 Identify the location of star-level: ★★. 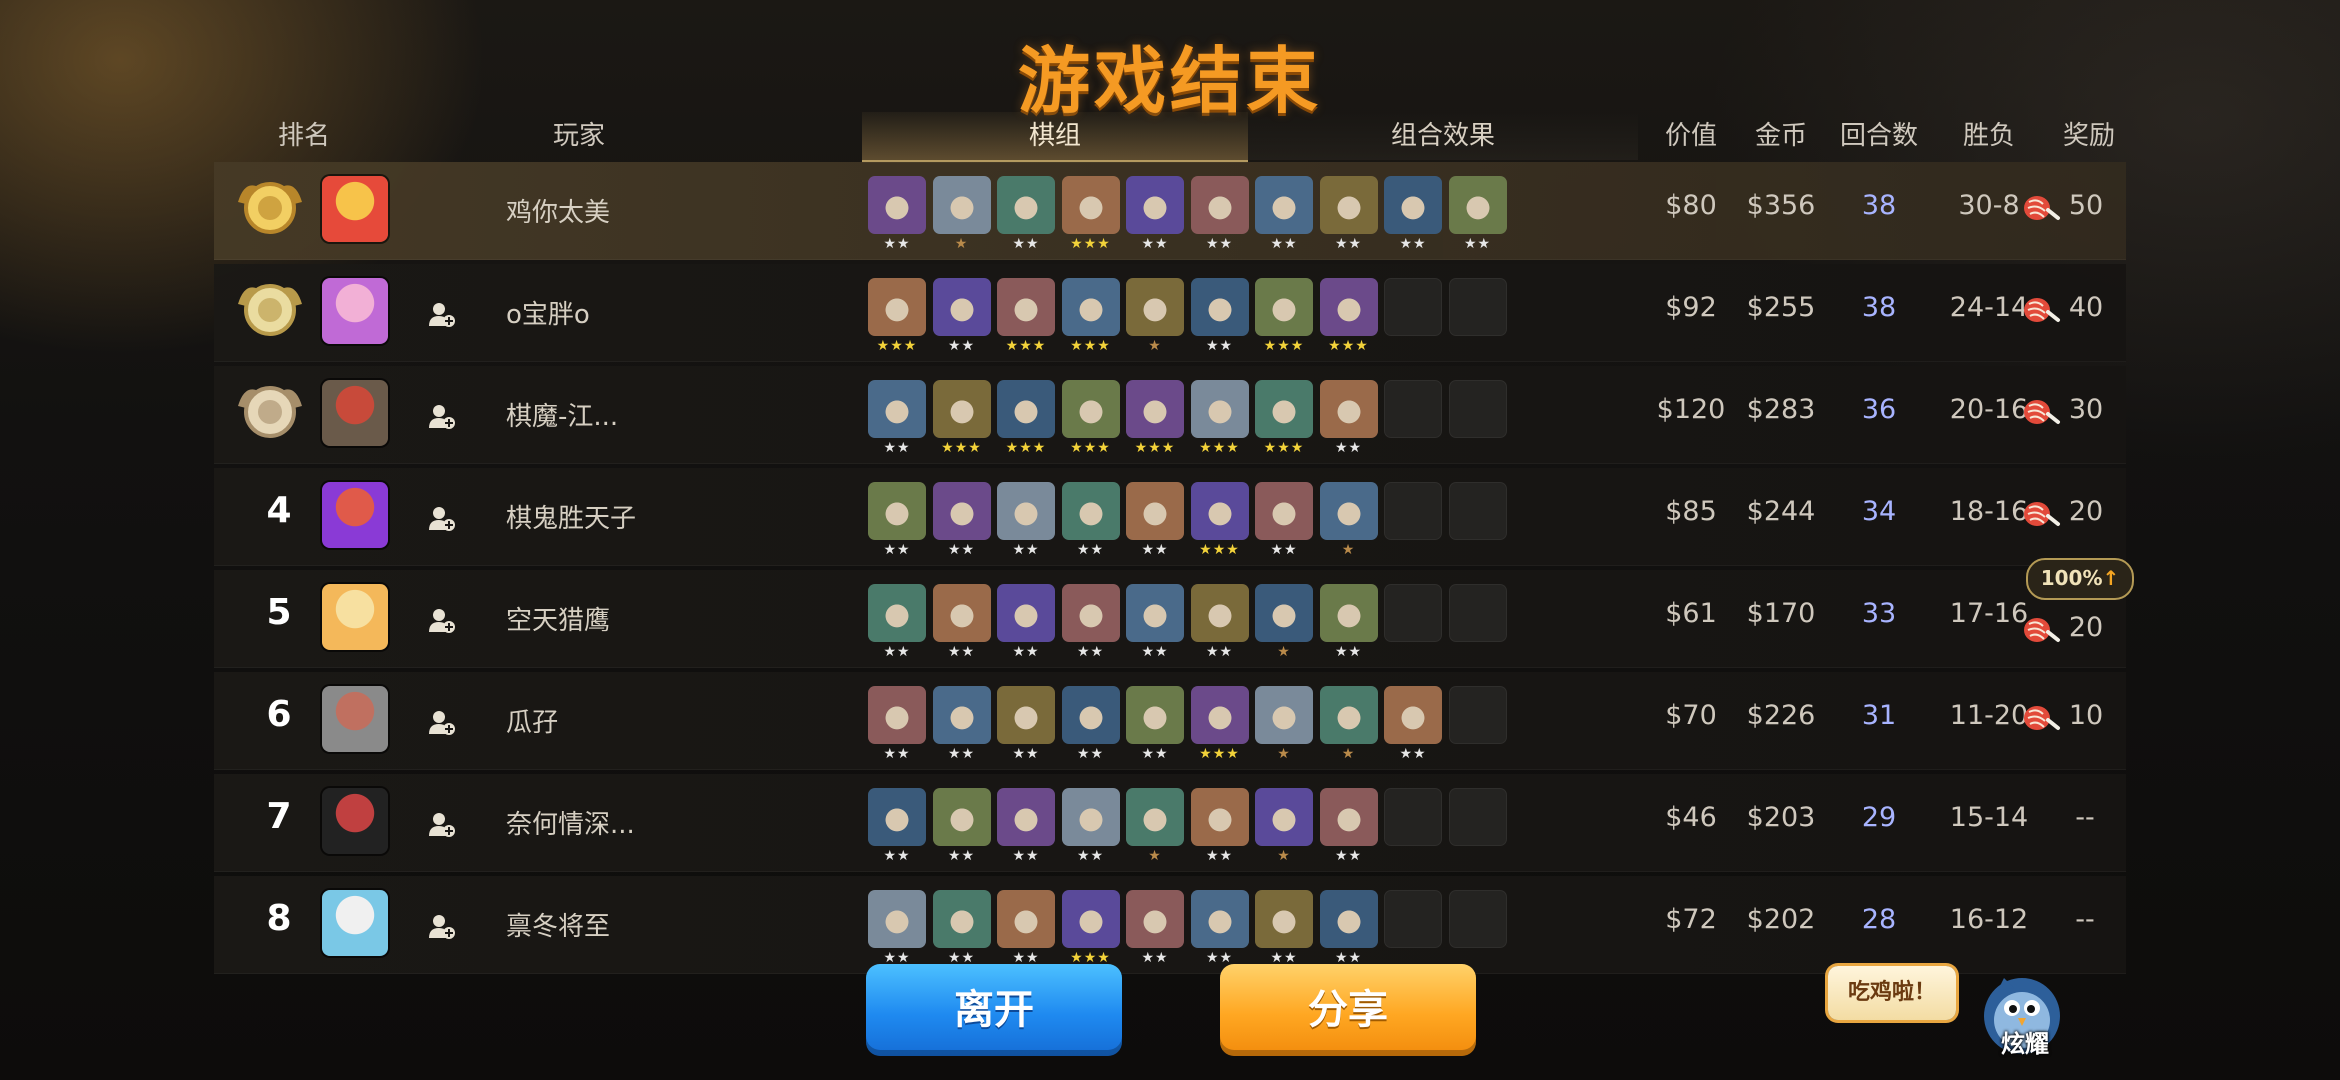
(897, 244).